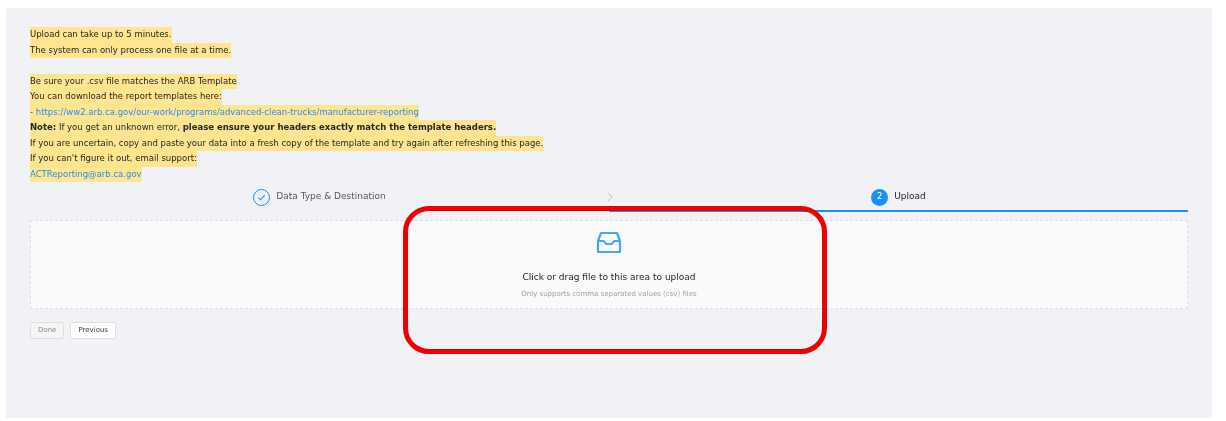  I want to click on notice-text: Upload can take up to 5 minutes., so click(101, 35).